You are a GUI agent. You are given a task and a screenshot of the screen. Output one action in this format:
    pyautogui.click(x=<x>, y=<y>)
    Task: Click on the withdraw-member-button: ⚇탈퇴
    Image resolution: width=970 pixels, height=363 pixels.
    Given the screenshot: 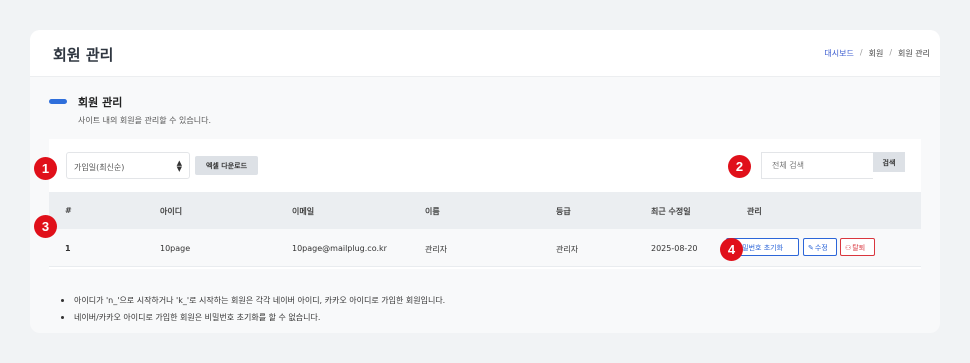 What is the action you would take?
    pyautogui.click(x=857, y=247)
    